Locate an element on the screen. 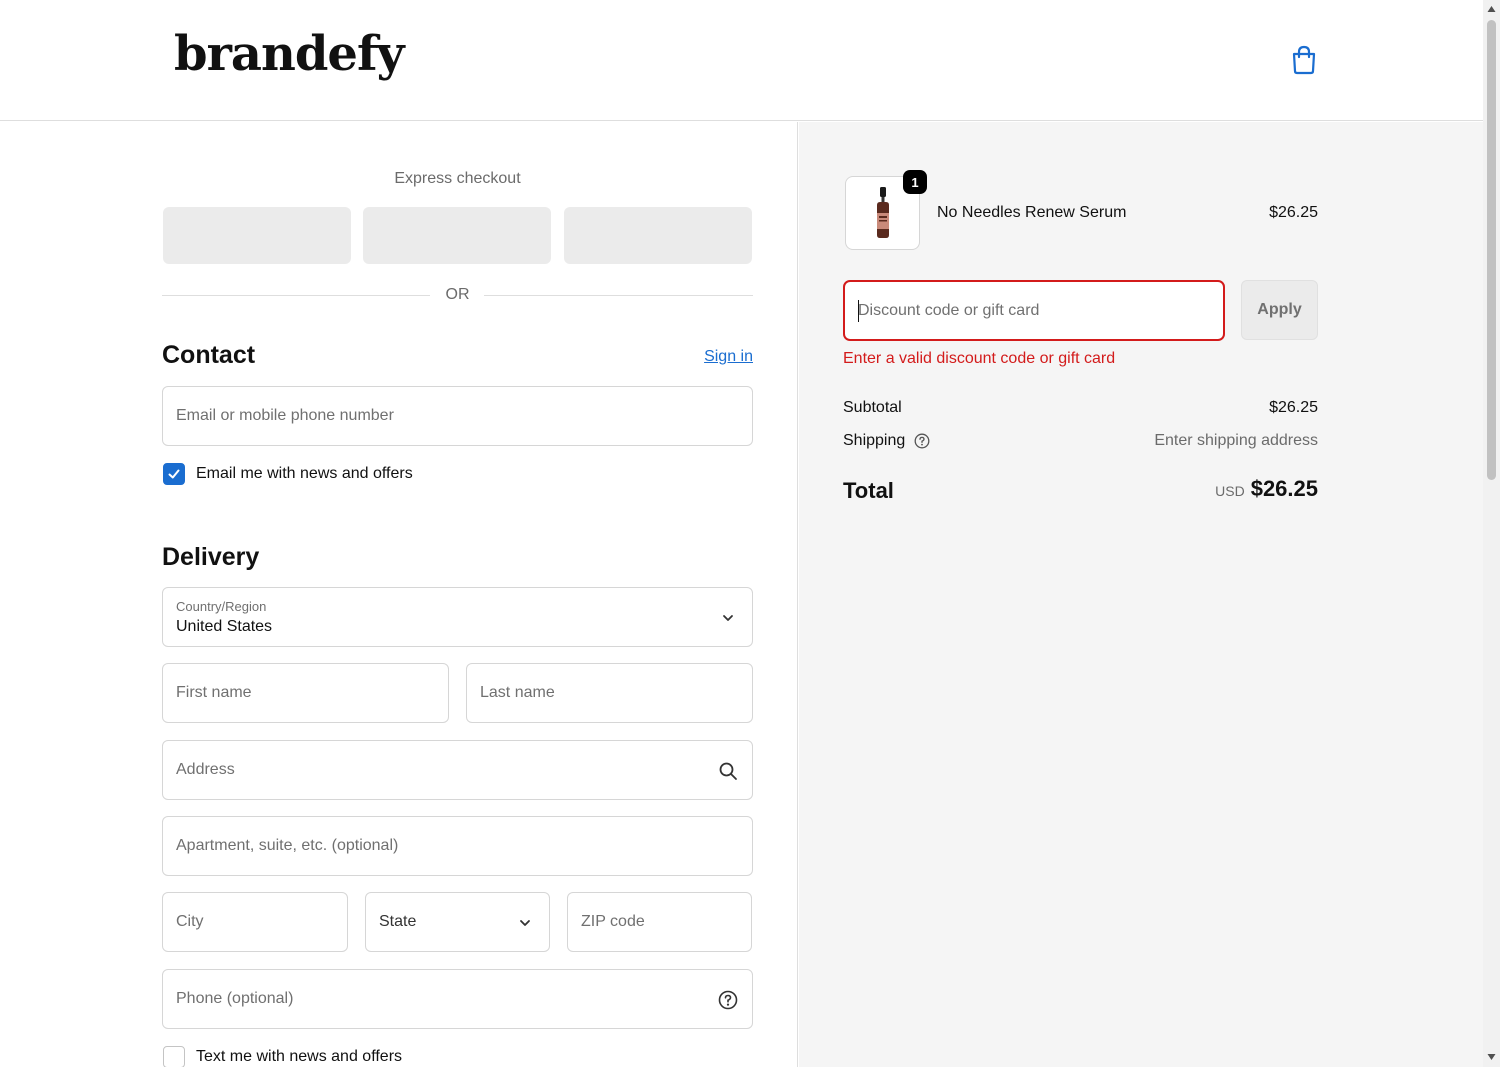 Image resolution: width=1500 pixels, height=1067 pixels. first-name-field: First name is located at coordinates (305, 693).